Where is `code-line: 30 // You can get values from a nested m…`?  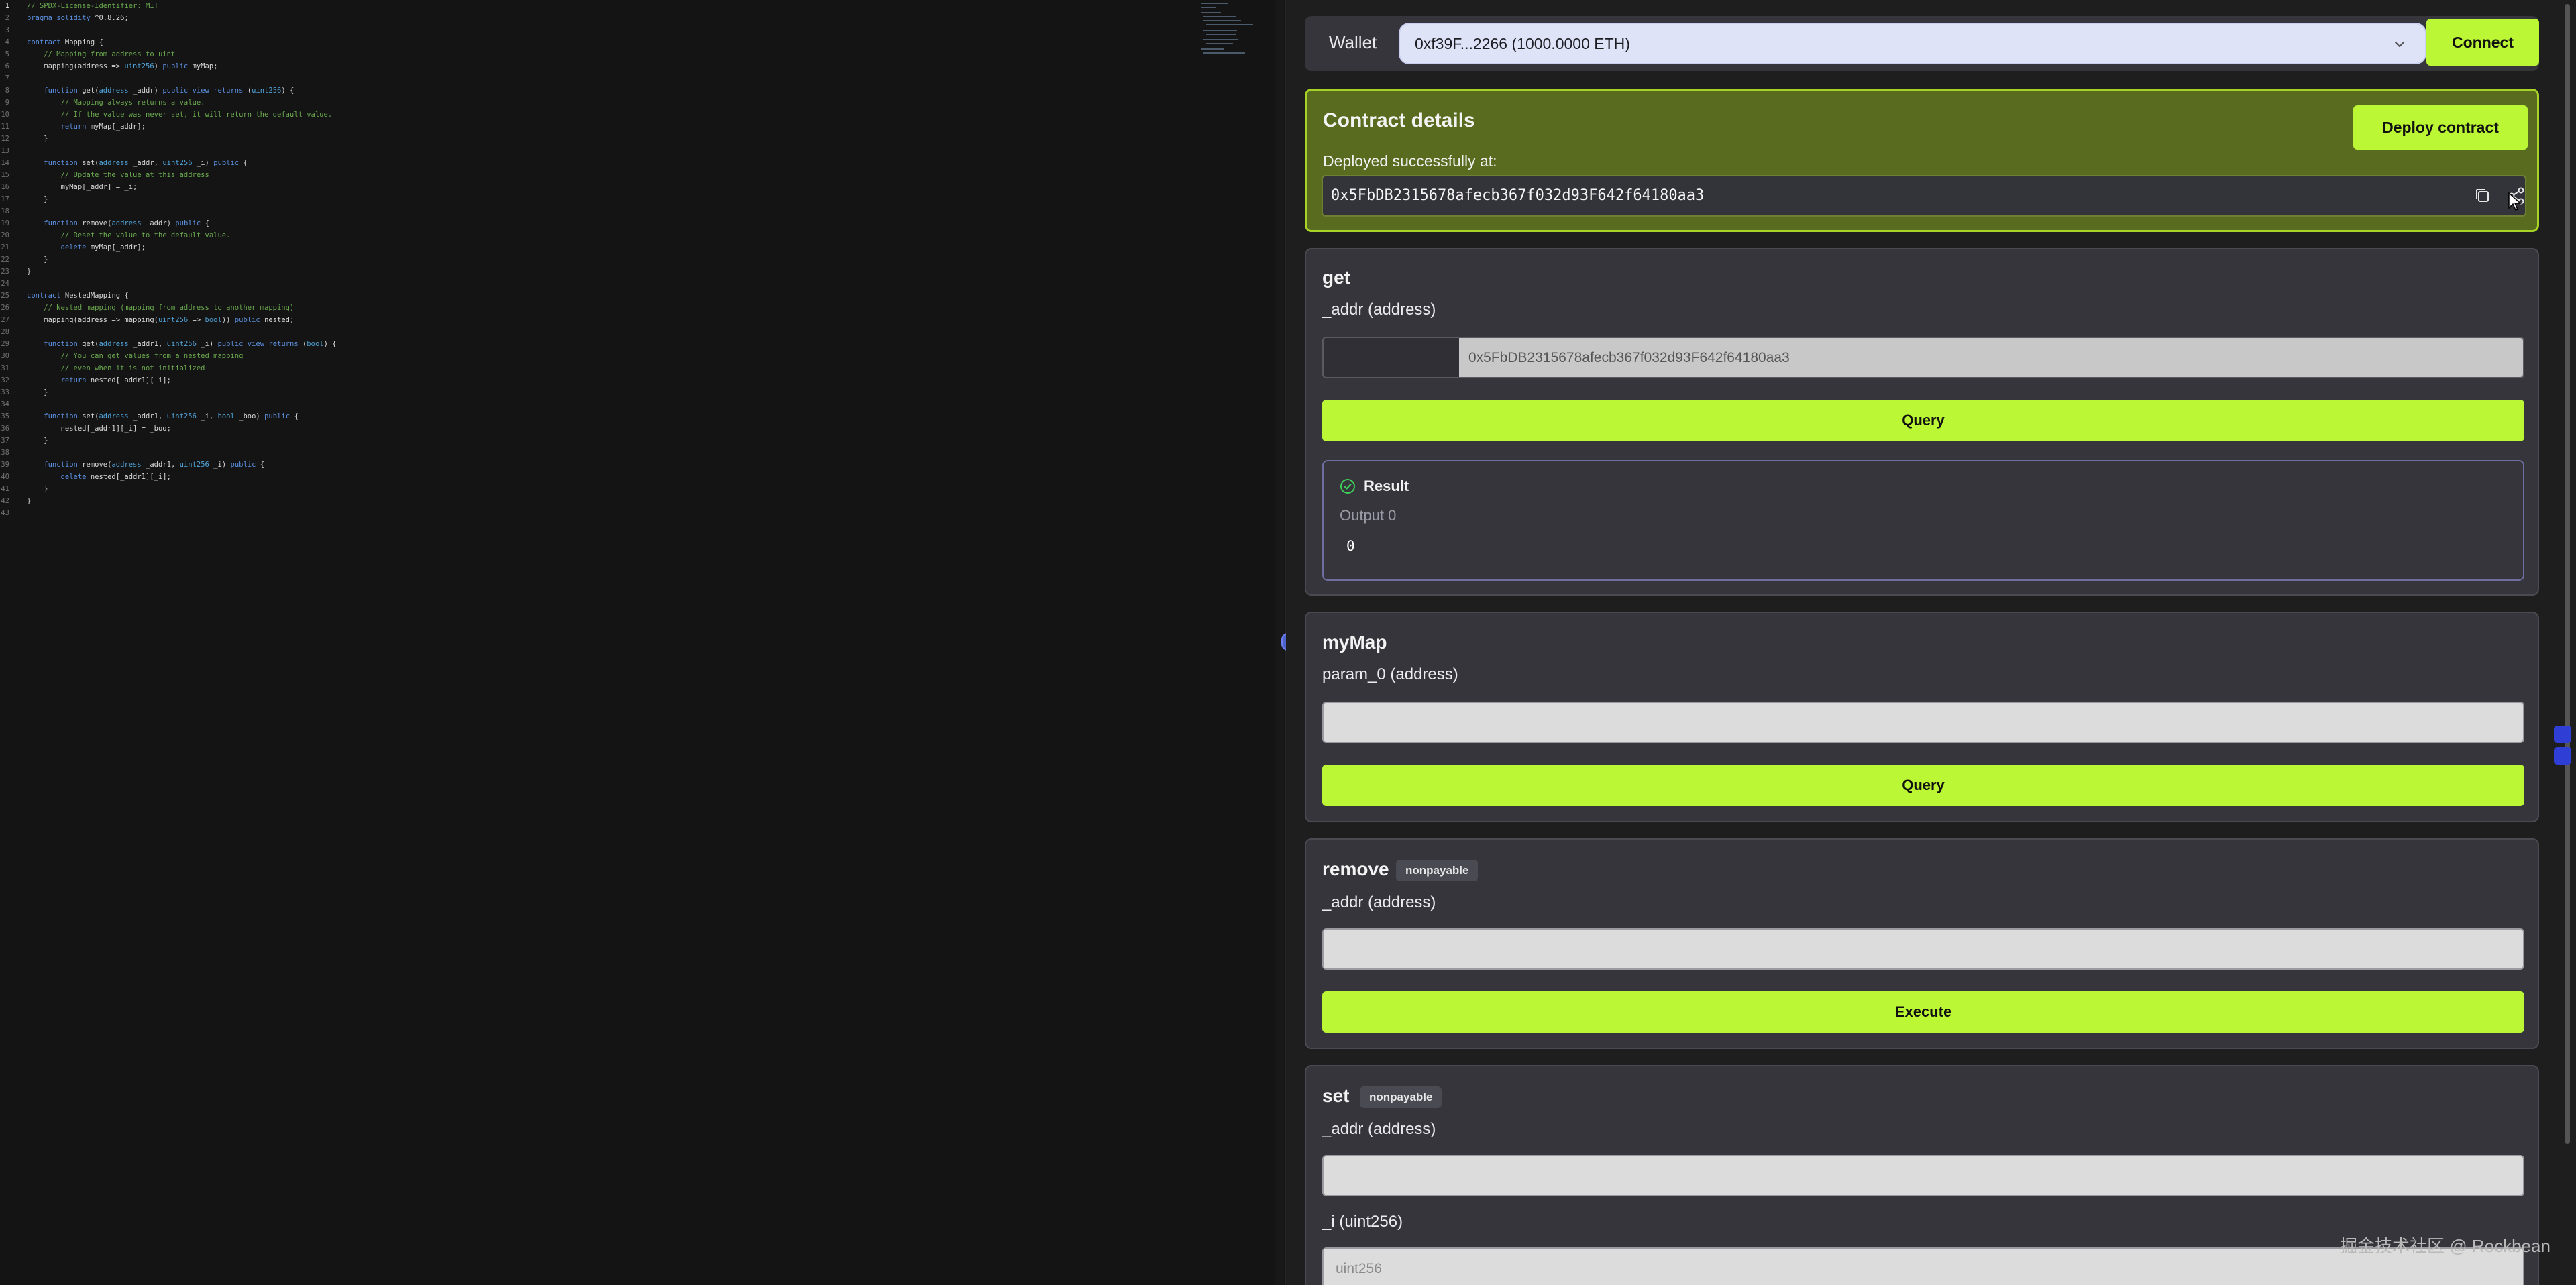 code-line: 30 // You can get values from a nested m… is located at coordinates (597, 356).